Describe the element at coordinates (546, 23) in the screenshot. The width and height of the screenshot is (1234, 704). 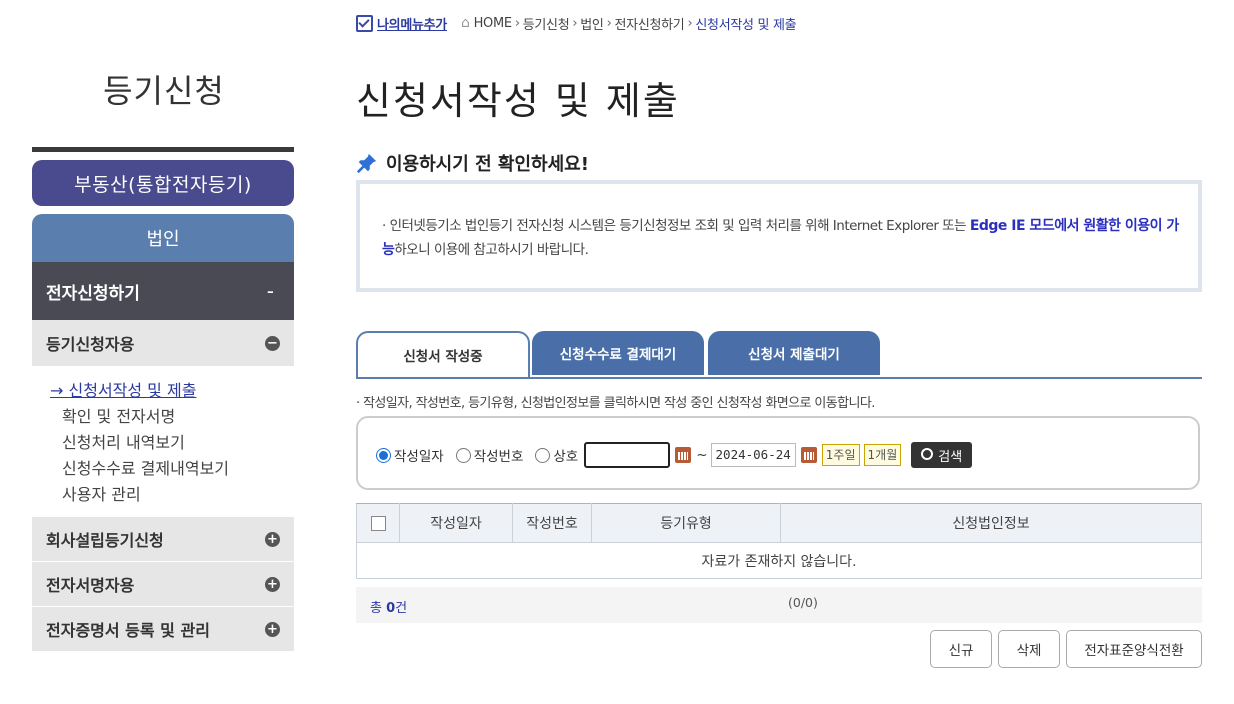
I see `breadcrumb-registration: 등기신청` at that location.